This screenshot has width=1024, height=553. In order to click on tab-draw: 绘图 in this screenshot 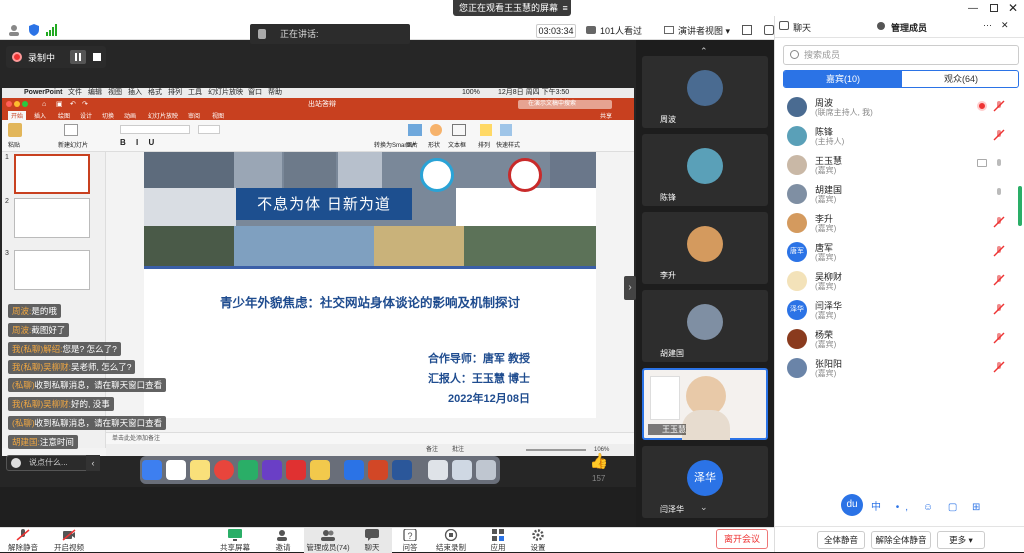, I will do `click(64, 115)`.